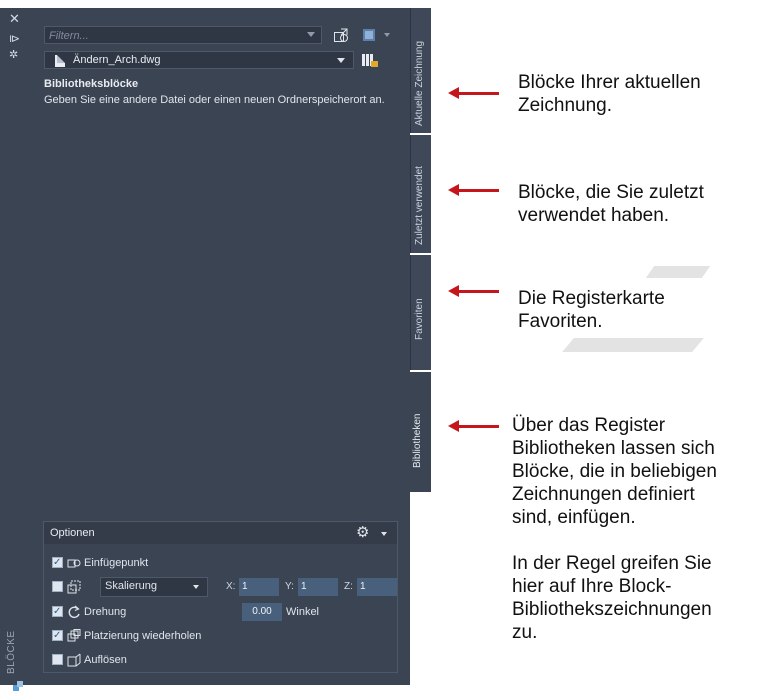 This screenshot has height=692, width=776. I want to click on insertion-point-icon, so click(74, 563).